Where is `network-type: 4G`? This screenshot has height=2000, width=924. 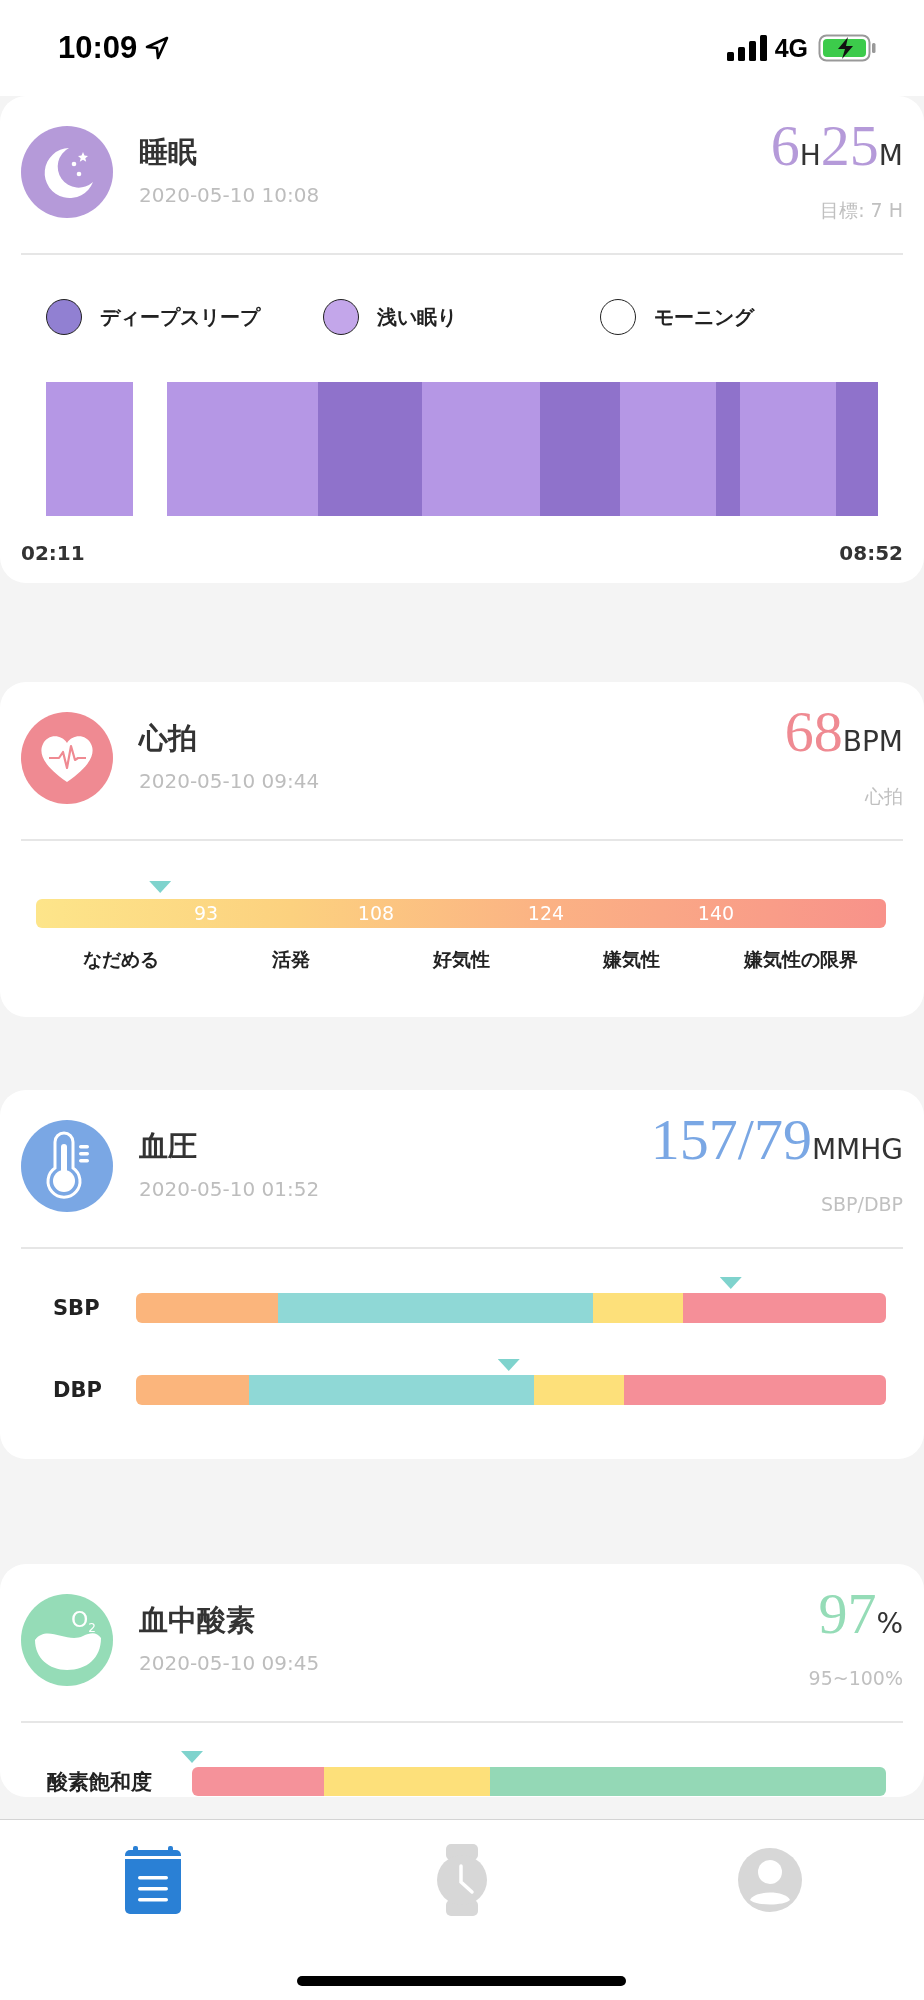
network-type: 4G is located at coordinates (791, 48).